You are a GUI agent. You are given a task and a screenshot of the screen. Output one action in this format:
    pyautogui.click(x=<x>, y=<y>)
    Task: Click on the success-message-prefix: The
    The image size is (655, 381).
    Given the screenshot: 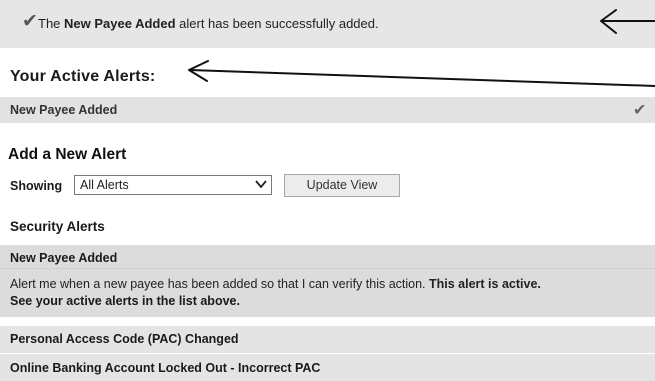 What is the action you would take?
    pyautogui.click(x=51, y=23)
    